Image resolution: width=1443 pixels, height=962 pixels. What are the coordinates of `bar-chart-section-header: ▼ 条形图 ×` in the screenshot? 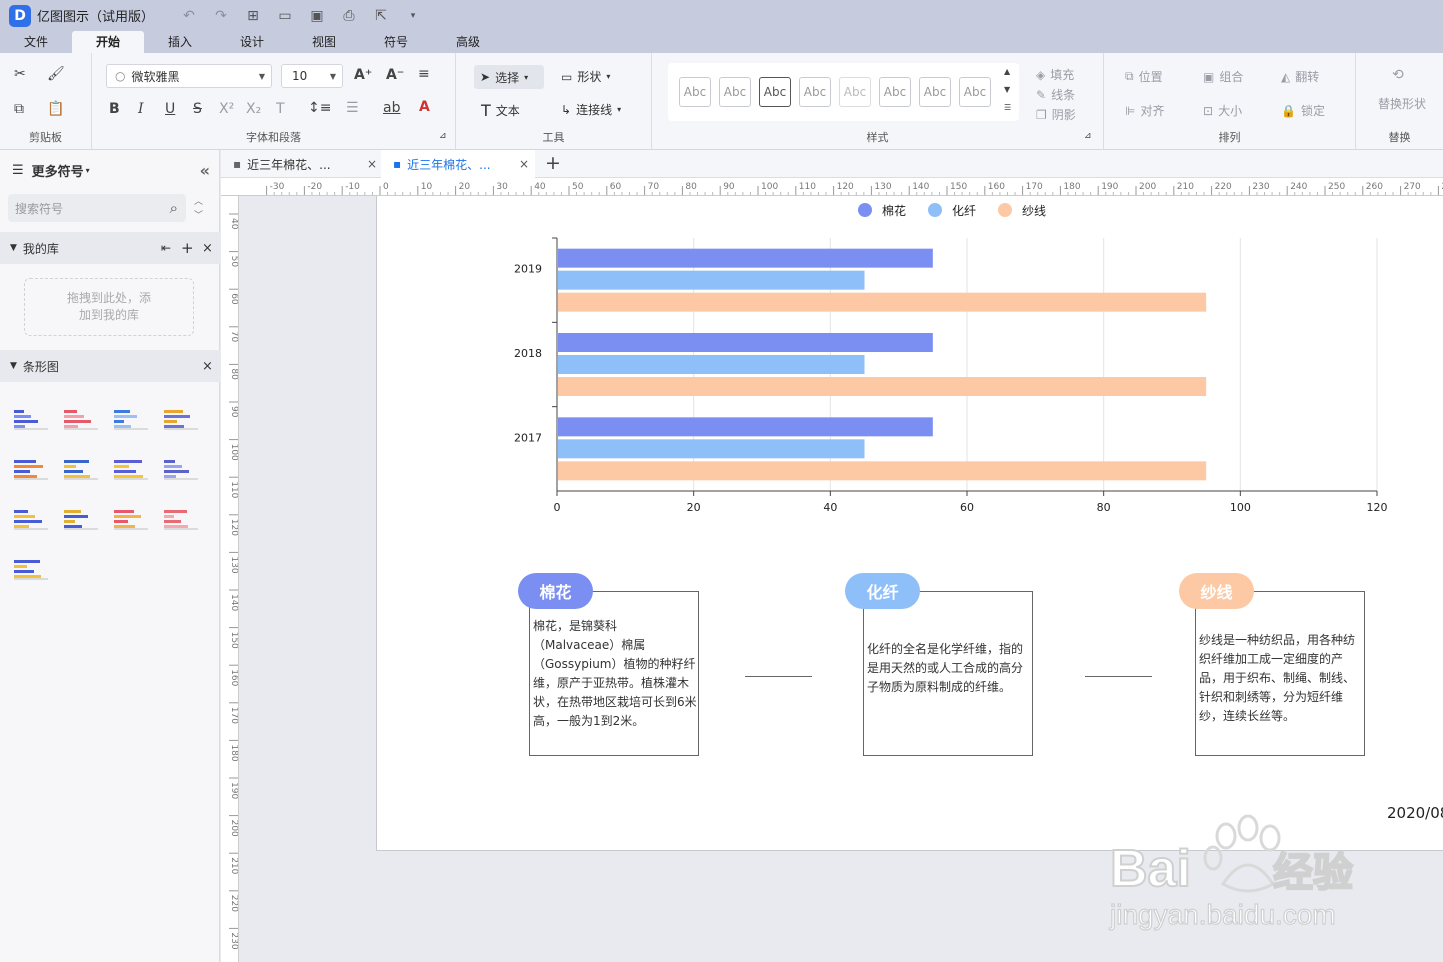 It's located at (110, 366).